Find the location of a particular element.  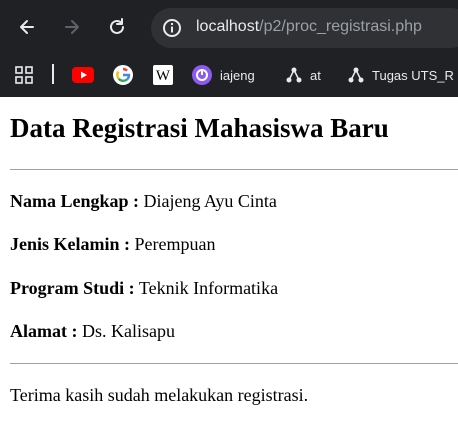

url-host: localhost is located at coordinates (228, 26).